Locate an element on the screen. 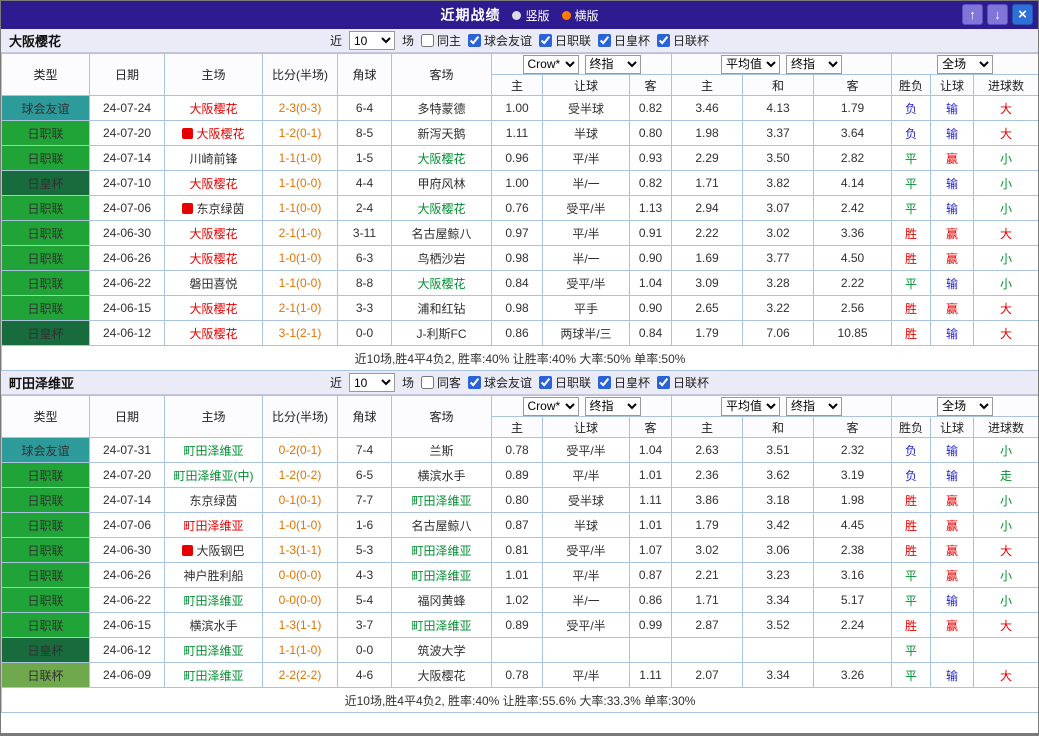 The height and width of the screenshot is (736, 1039). games-label: 场 is located at coordinates (407, 41).